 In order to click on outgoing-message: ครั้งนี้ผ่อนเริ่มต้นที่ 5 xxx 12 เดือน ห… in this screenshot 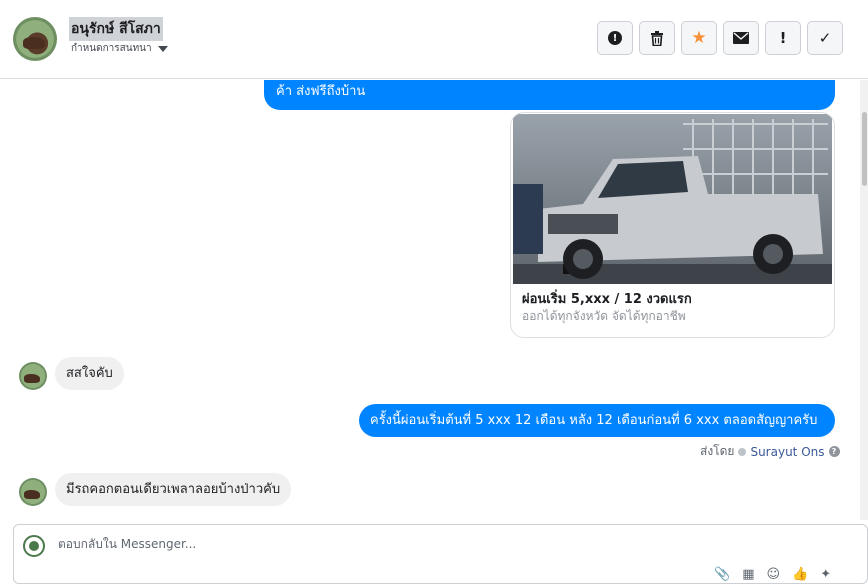, I will do `click(597, 420)`.